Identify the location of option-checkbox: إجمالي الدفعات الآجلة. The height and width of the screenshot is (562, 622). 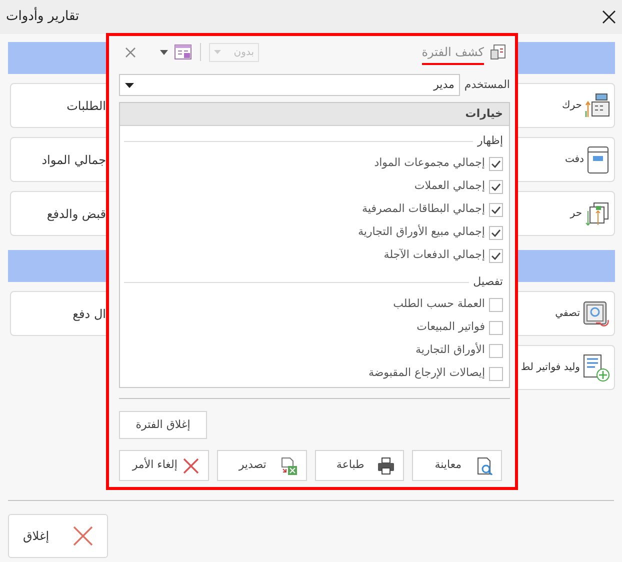
(443, 255).